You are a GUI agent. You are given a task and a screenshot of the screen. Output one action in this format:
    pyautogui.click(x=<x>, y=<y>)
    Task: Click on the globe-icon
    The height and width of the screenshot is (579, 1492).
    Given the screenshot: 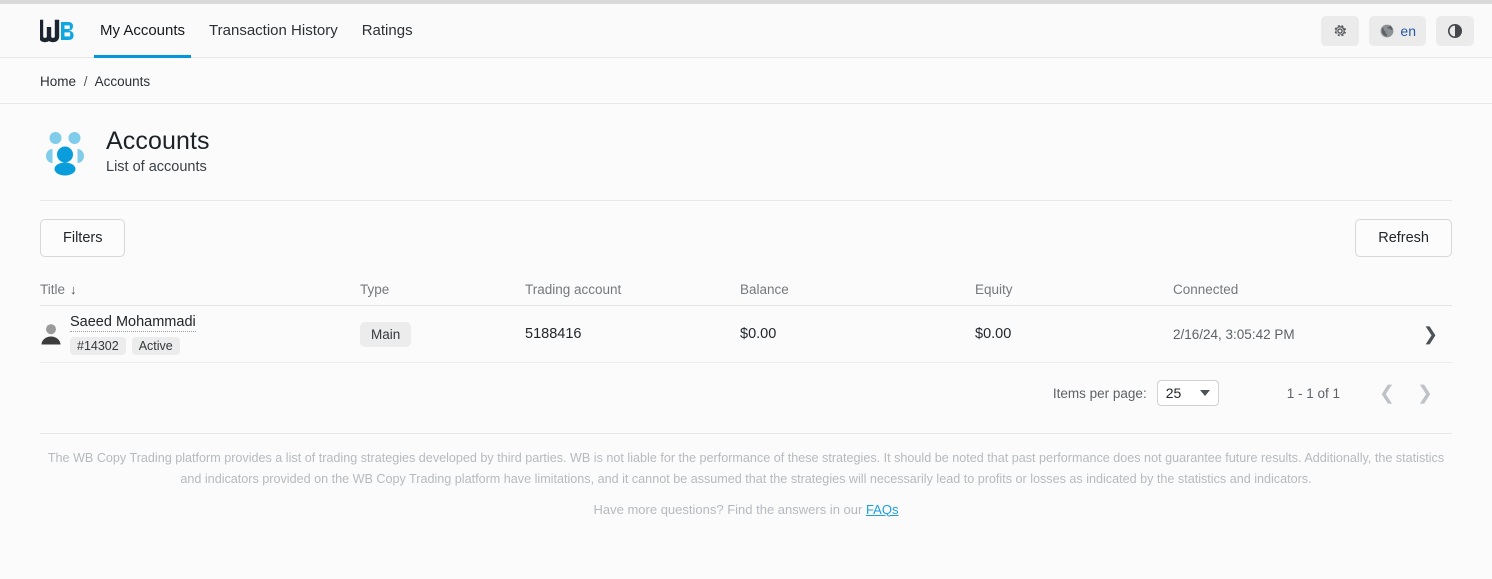 What is the action you would take?
    pyautogui.click(x=1387, y=30)
    